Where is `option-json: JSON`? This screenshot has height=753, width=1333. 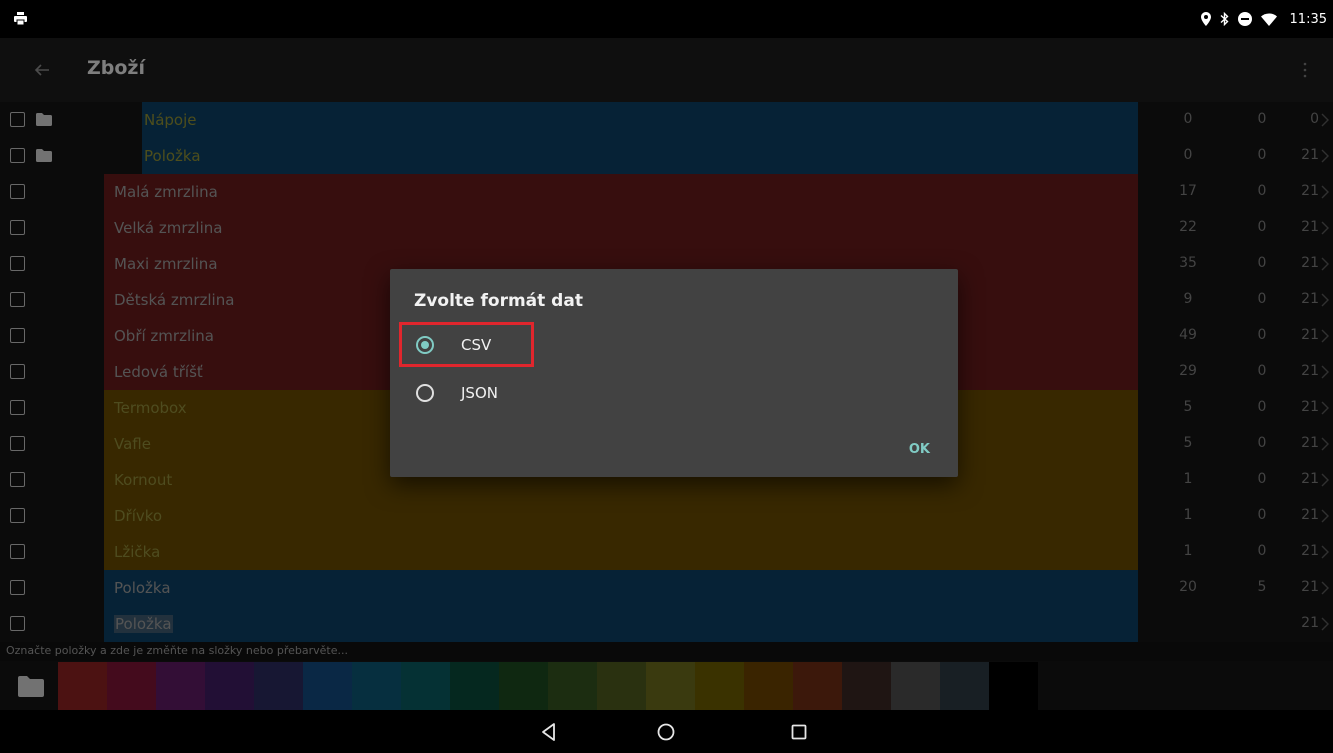 option-json: JSON is located at coordinates (564, 394).